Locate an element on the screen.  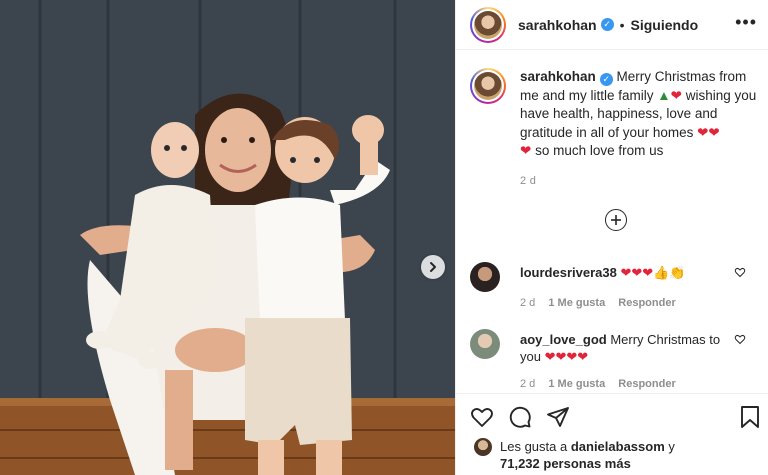
likes-prefix: Les gusta a is located at coordinates (535, 446).